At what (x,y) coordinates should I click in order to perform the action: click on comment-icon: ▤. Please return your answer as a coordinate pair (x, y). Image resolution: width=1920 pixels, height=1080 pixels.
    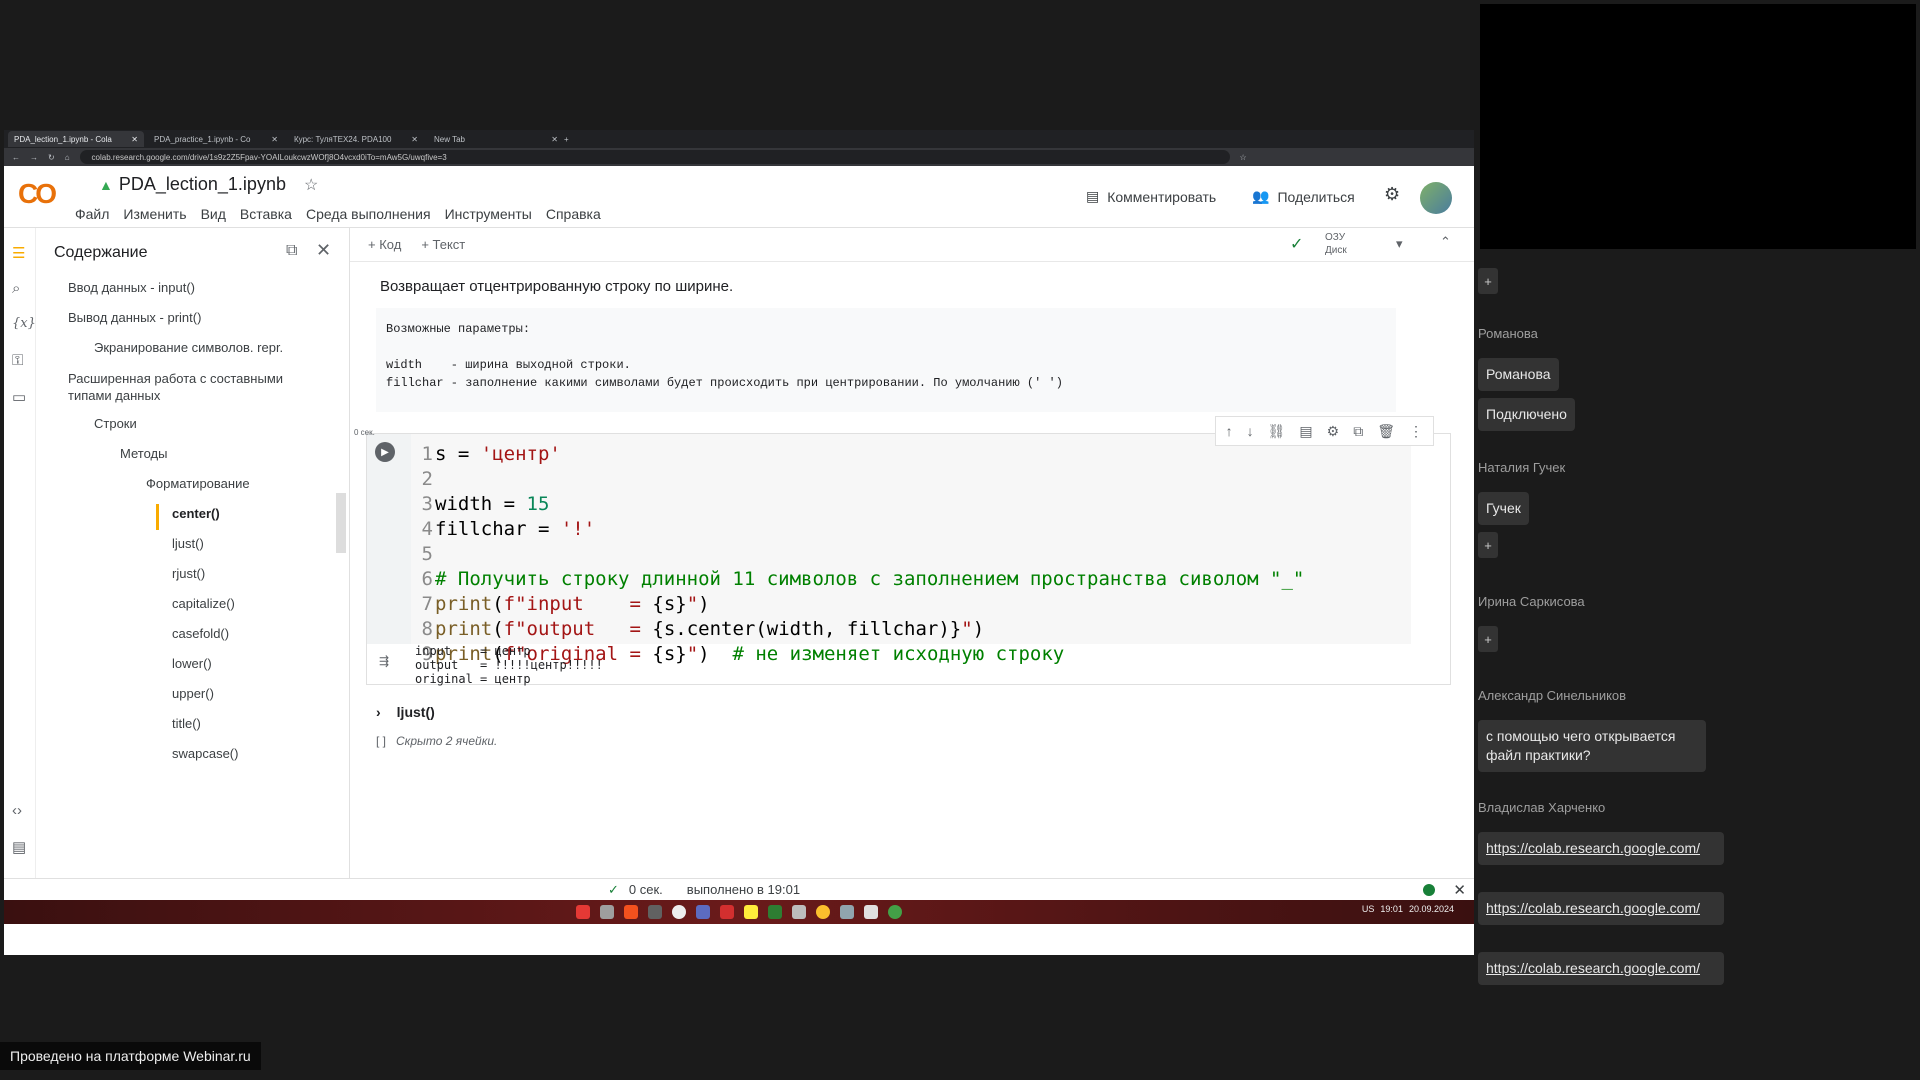
    Looking at the image, I should click on (1305, 431).